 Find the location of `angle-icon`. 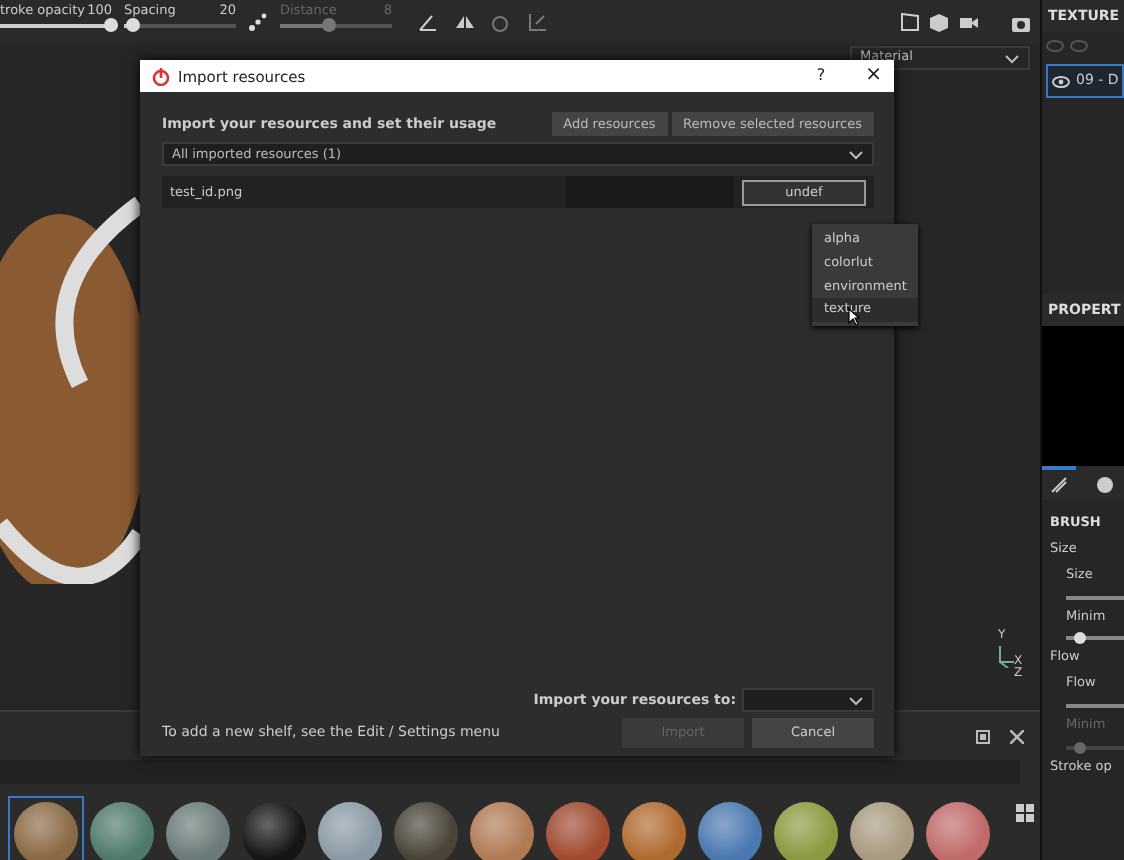

angle-icon is located at coordinates (429, 22).